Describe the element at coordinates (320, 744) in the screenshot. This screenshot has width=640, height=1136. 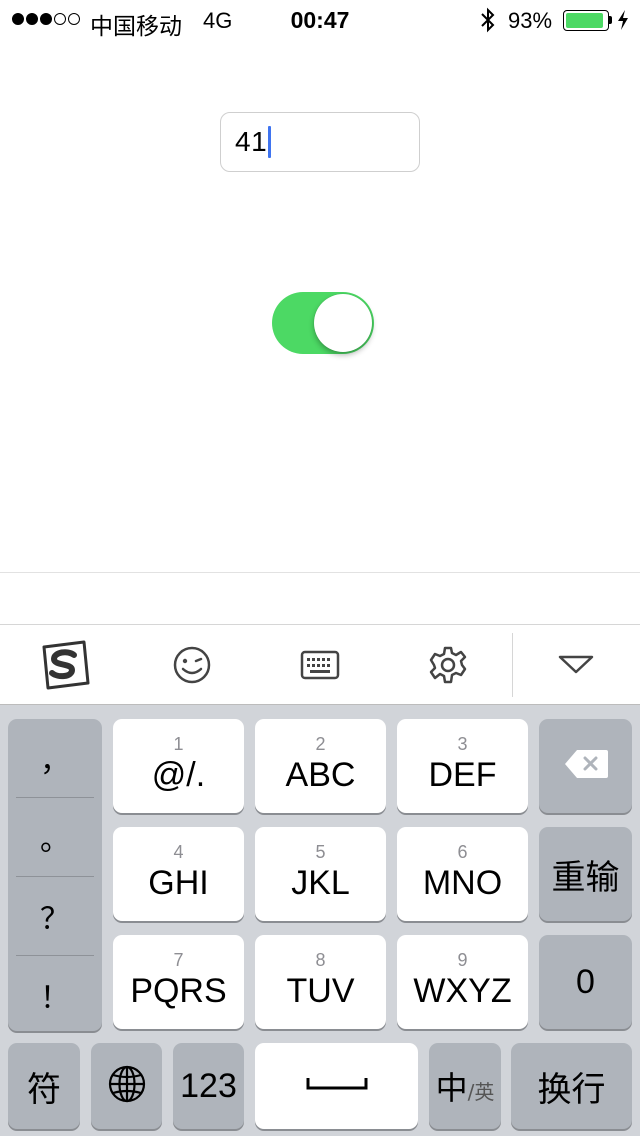
I see `key-number: 2` at that location.